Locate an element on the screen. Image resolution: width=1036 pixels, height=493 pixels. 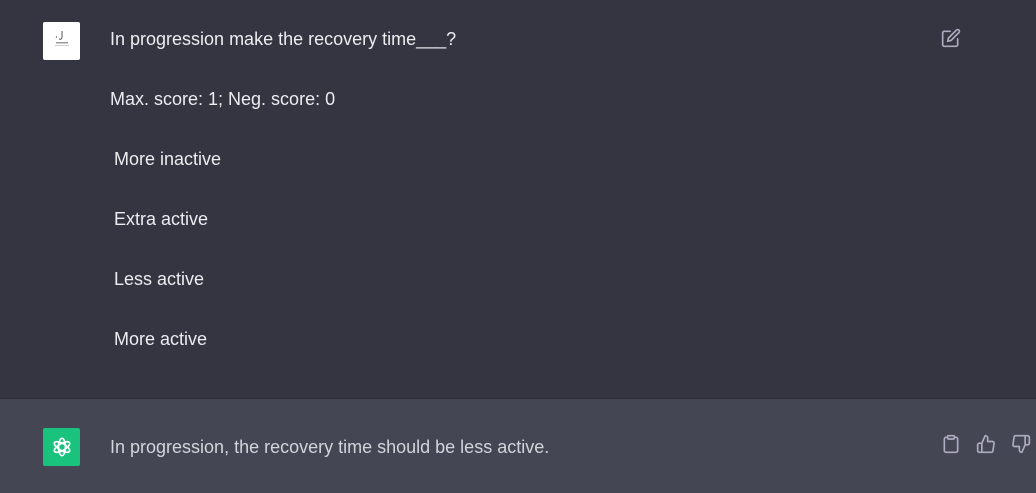
option-item: Less active is located at coordinates (159, 279).